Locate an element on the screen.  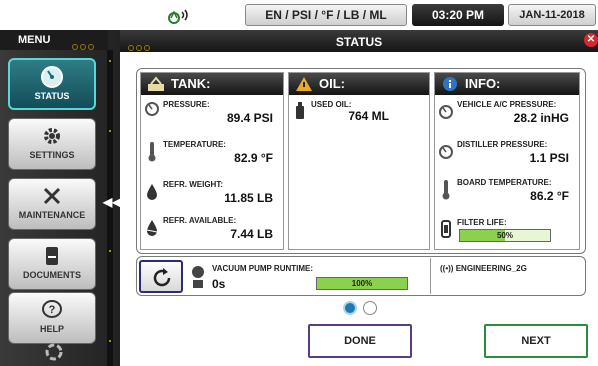
filter-life-bar: 50% is located at coordinates (505, 235).